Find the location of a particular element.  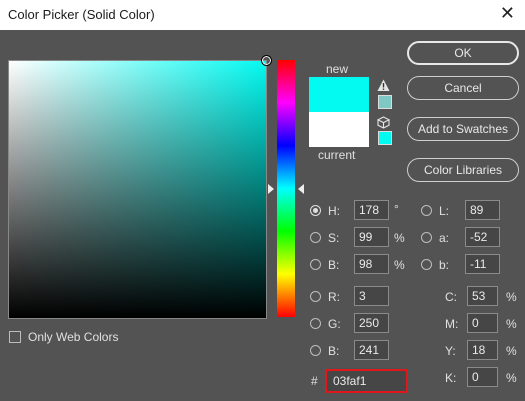

hex-input: 03faf1 is located at coordinates (366, 381).